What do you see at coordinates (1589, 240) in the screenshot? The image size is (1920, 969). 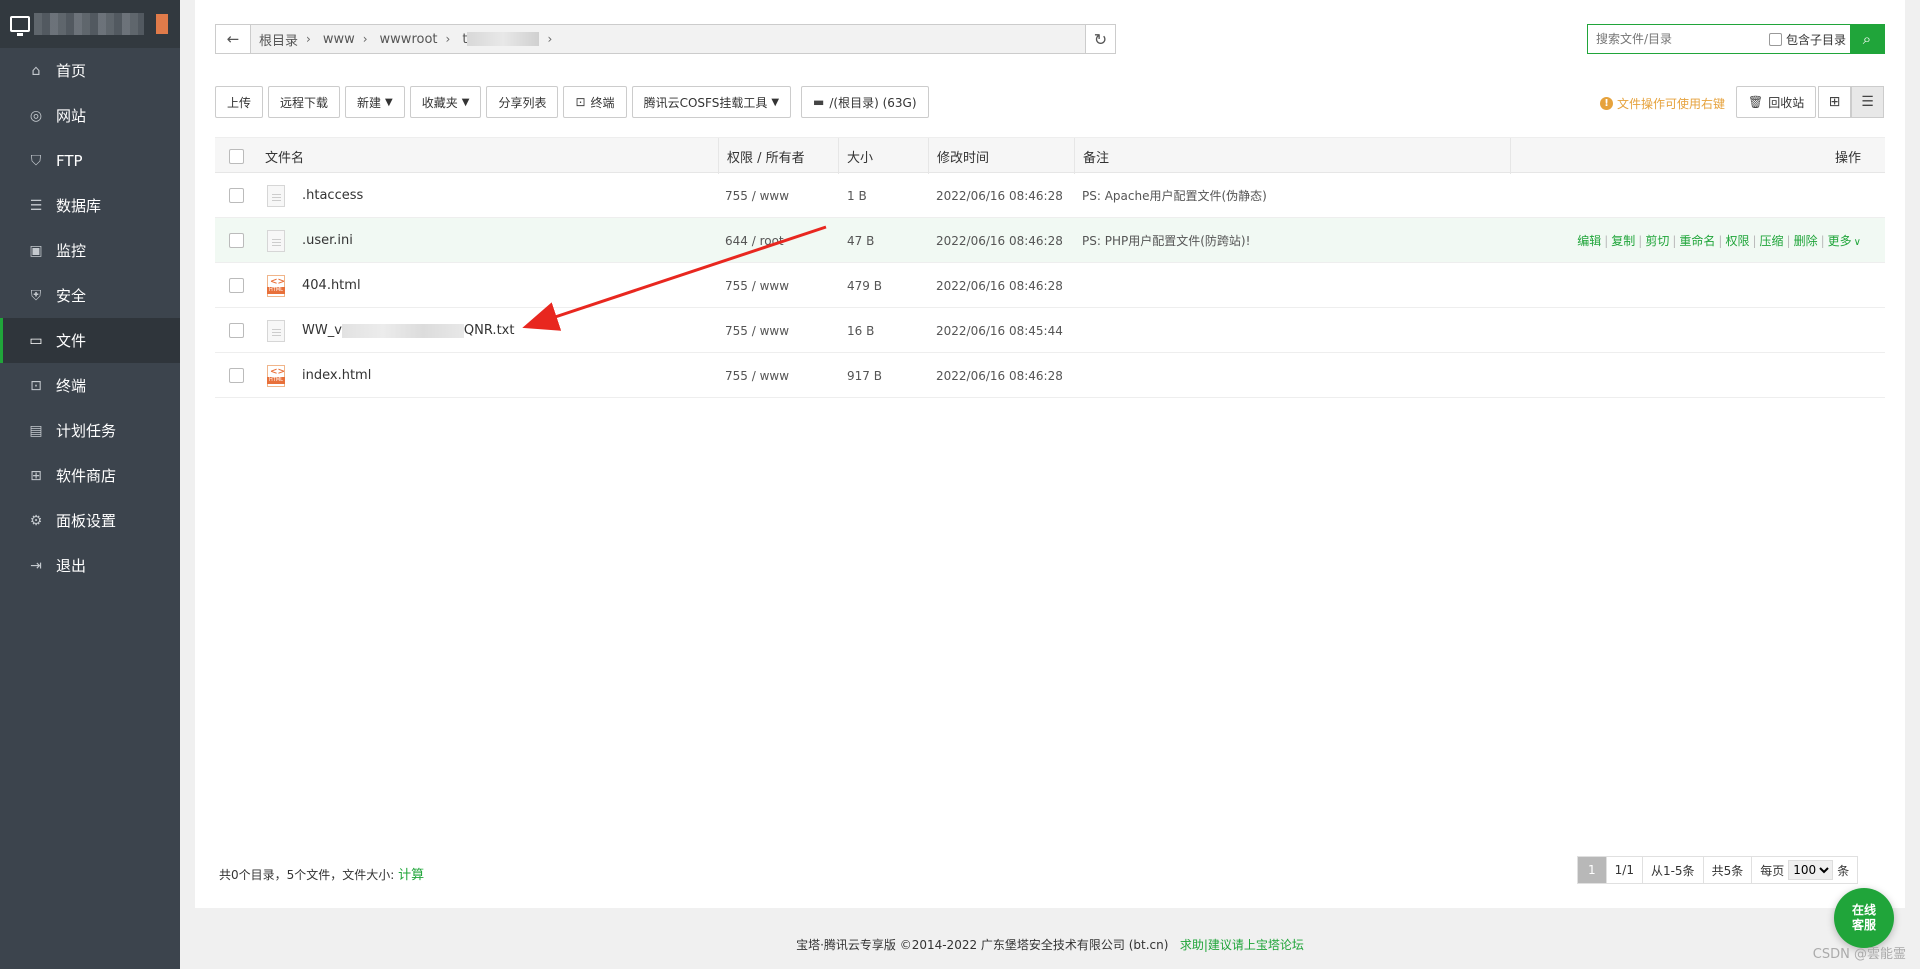 I see `edit-link: 编辑` at bounding box center [1589, 240].